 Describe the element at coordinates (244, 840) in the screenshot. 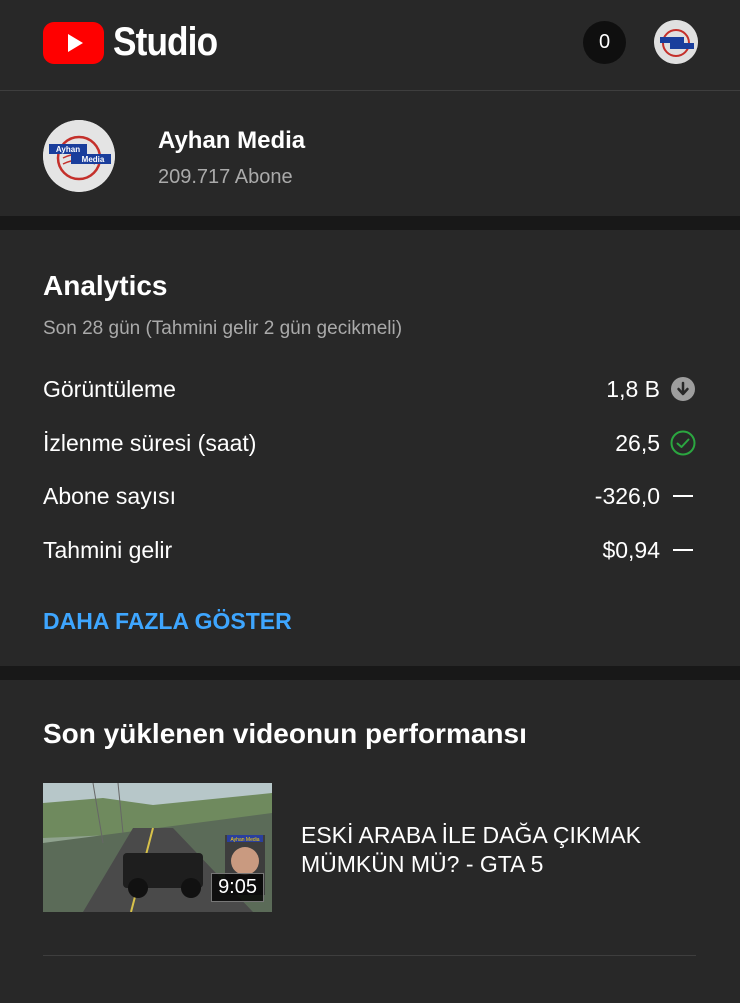

I see `thumbnail-overlay-text: Ayhan Media` at that location.